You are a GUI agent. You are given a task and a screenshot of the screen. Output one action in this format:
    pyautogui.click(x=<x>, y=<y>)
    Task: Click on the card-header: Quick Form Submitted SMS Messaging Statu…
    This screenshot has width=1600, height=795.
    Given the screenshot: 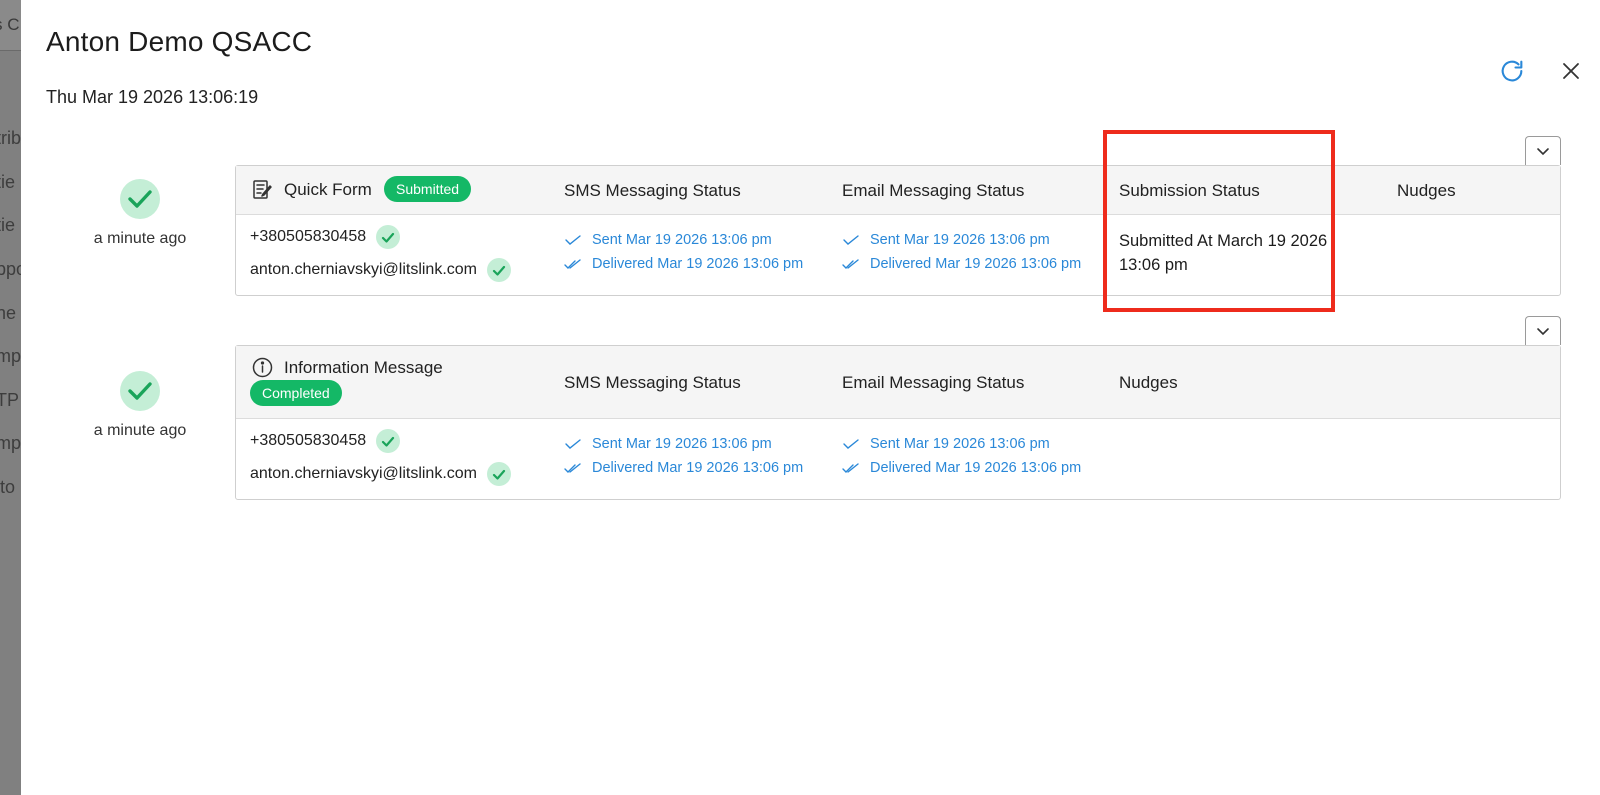 What is the action you would take?
    pyautogui.click(x=898, y=190)
    